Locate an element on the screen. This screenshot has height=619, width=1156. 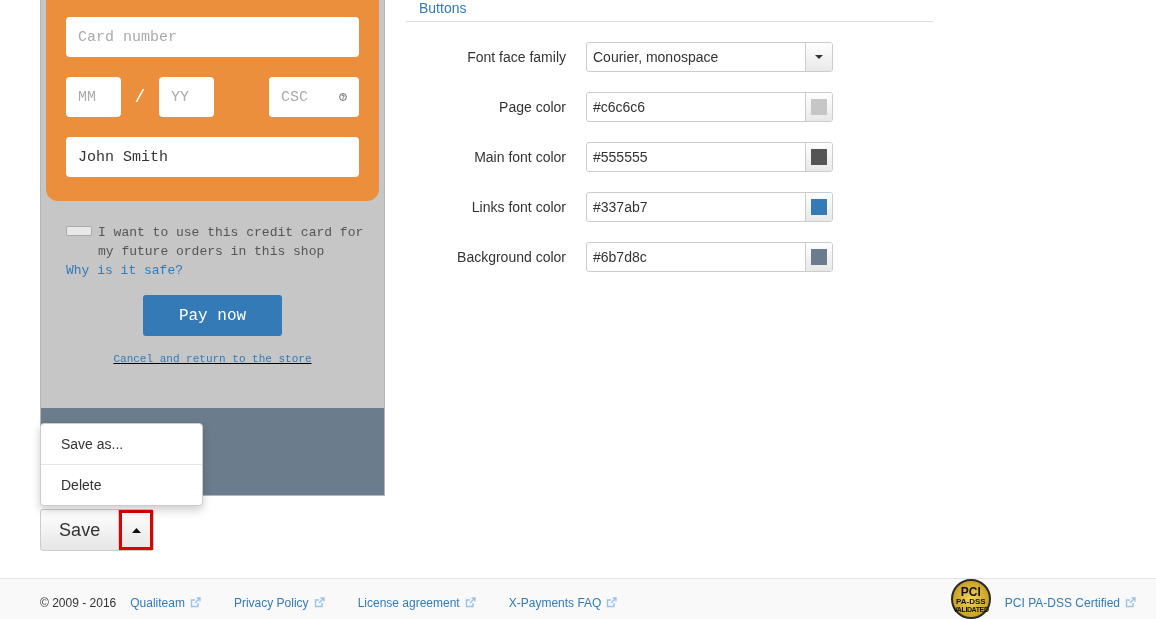
card-input-field: YY is located at coordinates (186, 97).